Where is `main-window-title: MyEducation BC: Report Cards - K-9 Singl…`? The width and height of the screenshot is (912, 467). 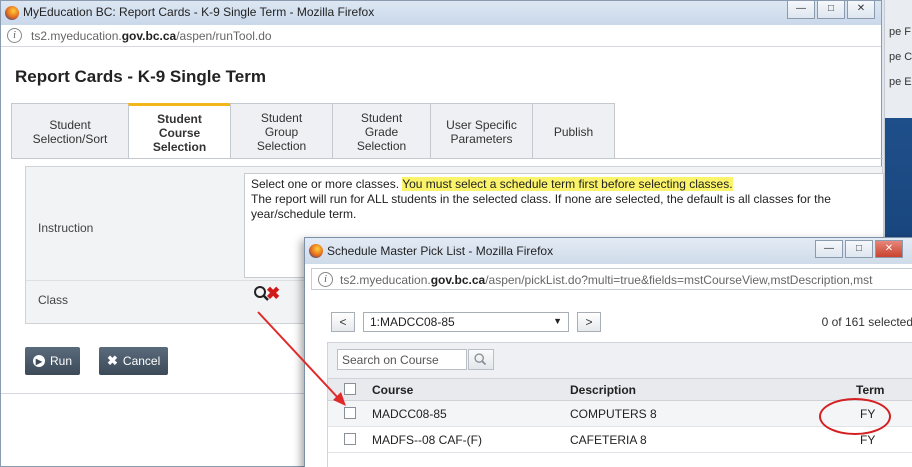
main-window-title: MyEducation BC: Report Cards - K-9 Singl… is located at coordinates (199, 12).